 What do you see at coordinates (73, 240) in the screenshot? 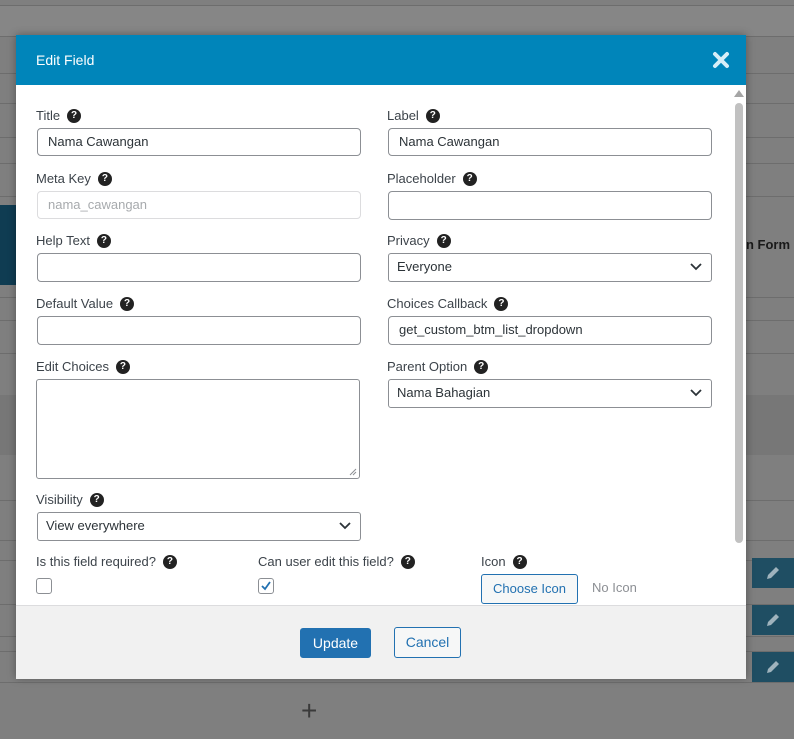
I see `help-text-label: Help Text?` at bounding box center [73, 240].